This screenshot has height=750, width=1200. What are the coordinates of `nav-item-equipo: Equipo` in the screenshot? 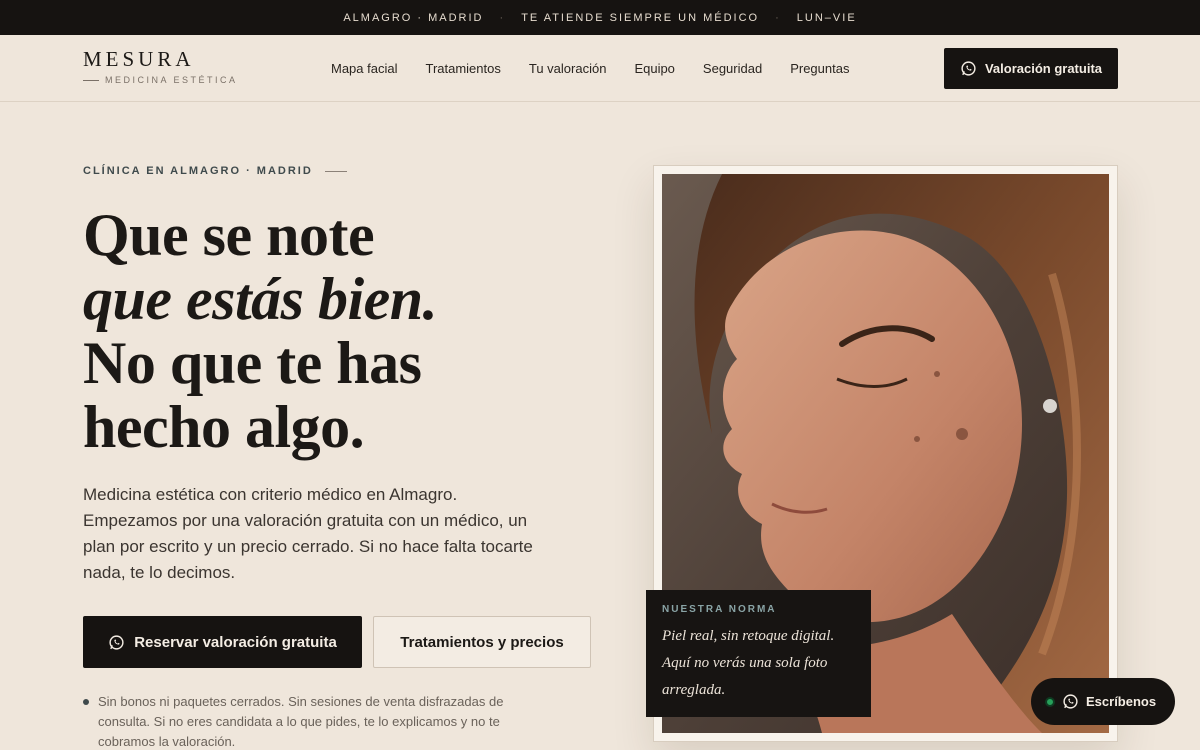 It's located at (654, 68).